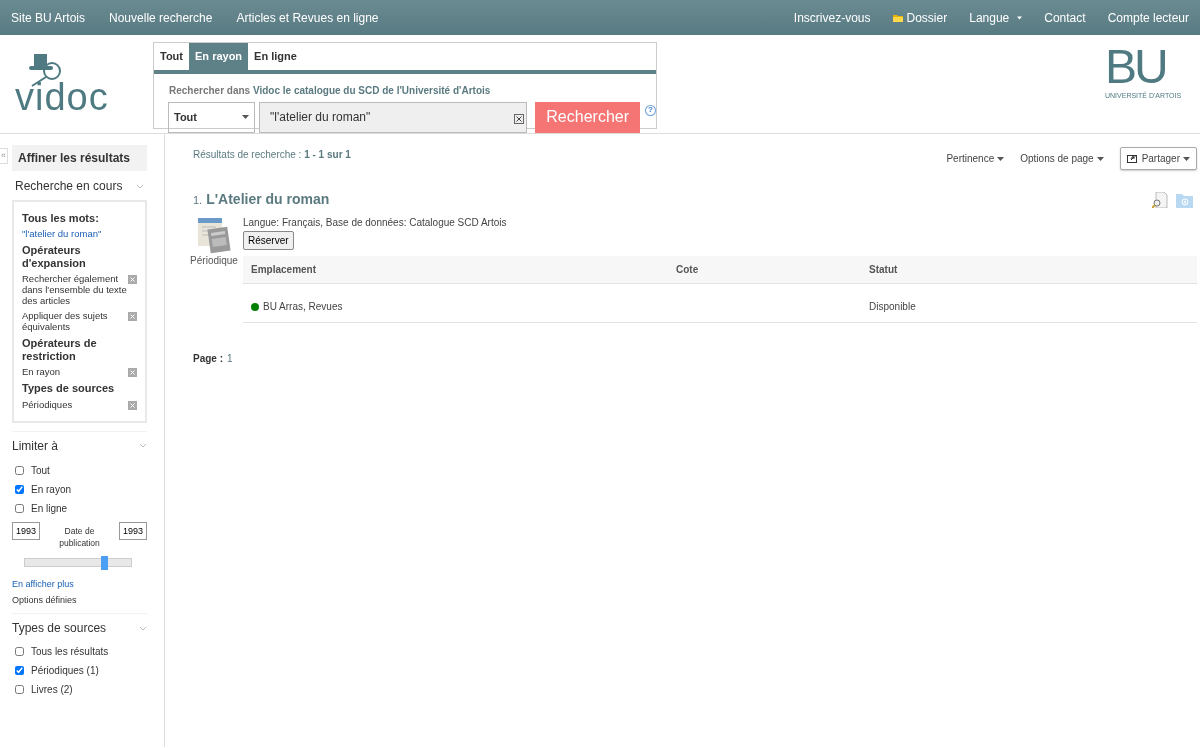 The height and width of the screenshot is (748, 1200). I want to click on page-options-dropdown: Options de page, so click(1062, 158).